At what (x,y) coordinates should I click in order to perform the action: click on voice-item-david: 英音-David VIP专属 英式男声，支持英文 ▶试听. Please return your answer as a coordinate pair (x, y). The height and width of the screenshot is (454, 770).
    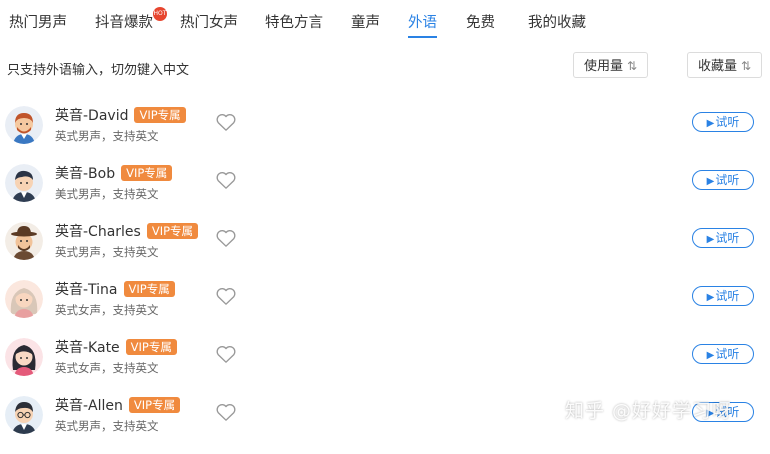
    Looking at the image, I should click on (385, 135).